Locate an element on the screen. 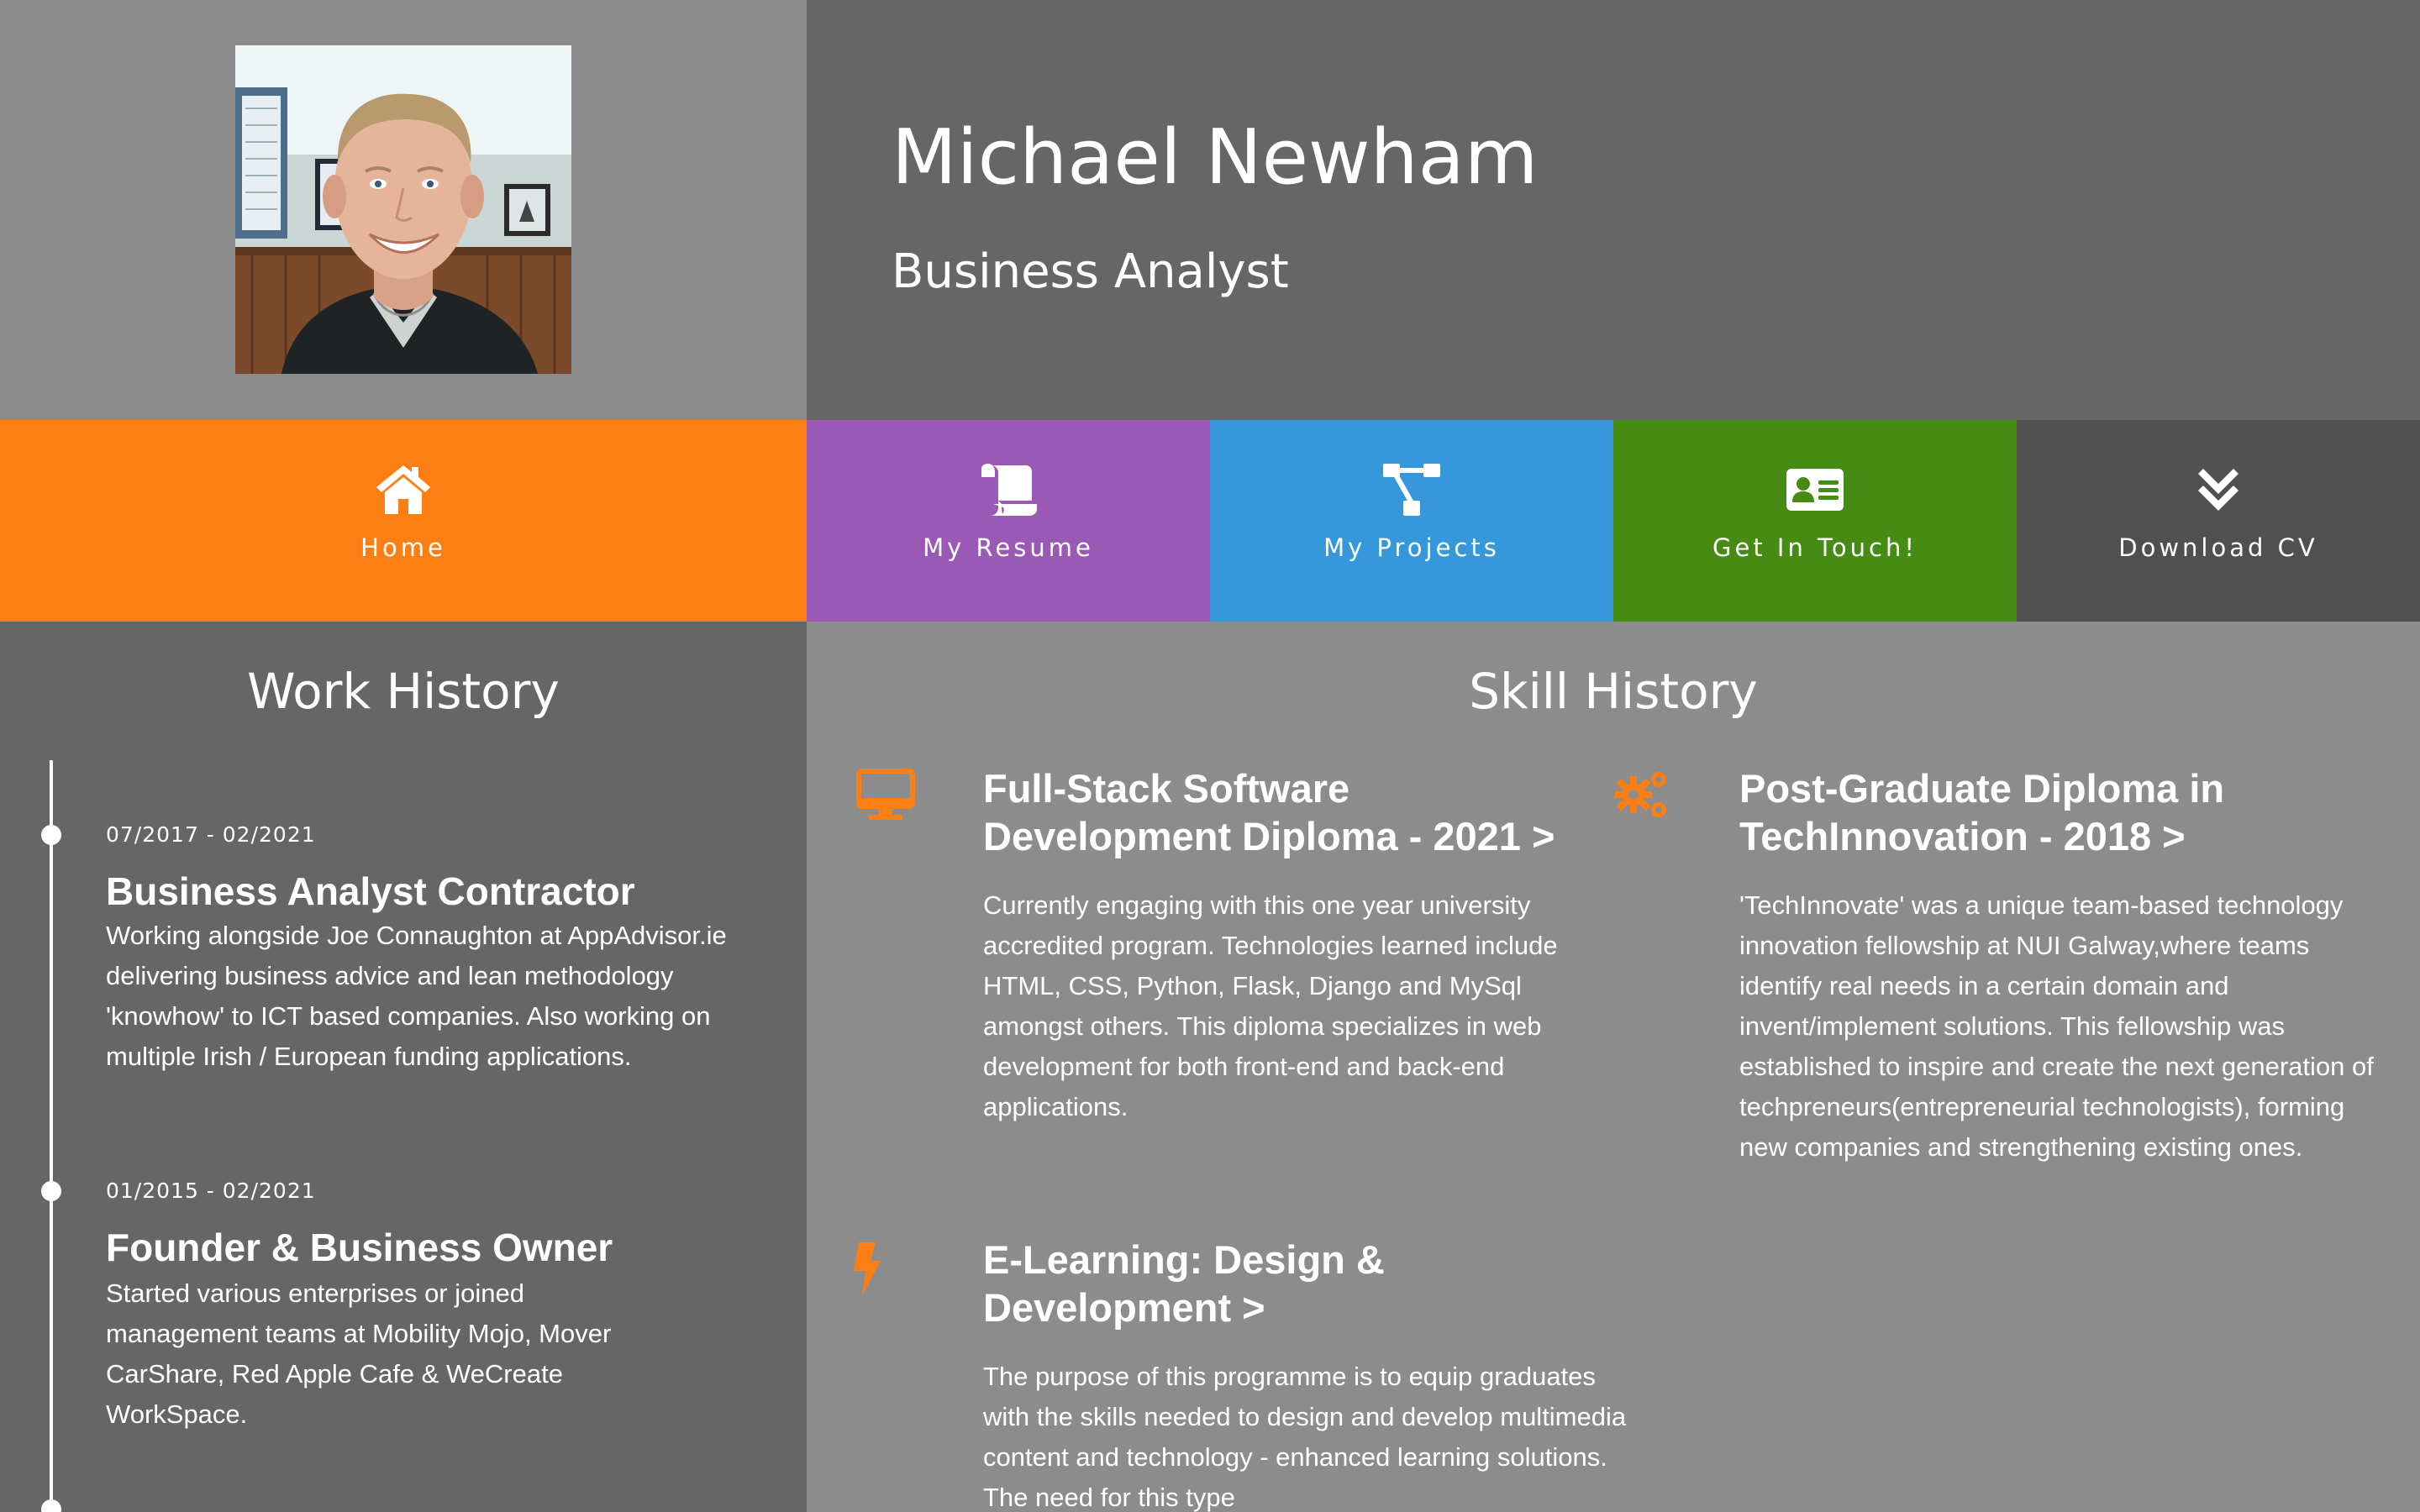 This screenshot has height=1512, width=2420. nav-my-projects: My Projects is located at coordinates (1411, 521).